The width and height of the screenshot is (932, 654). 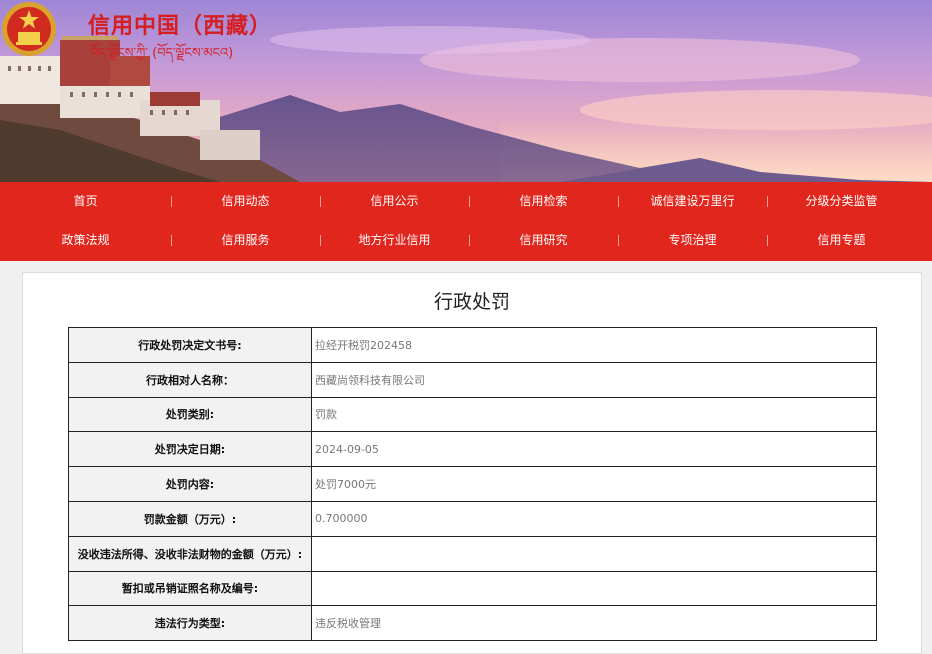 I want to click on field-value: 处罚7000元, so click(x=594, y=484).